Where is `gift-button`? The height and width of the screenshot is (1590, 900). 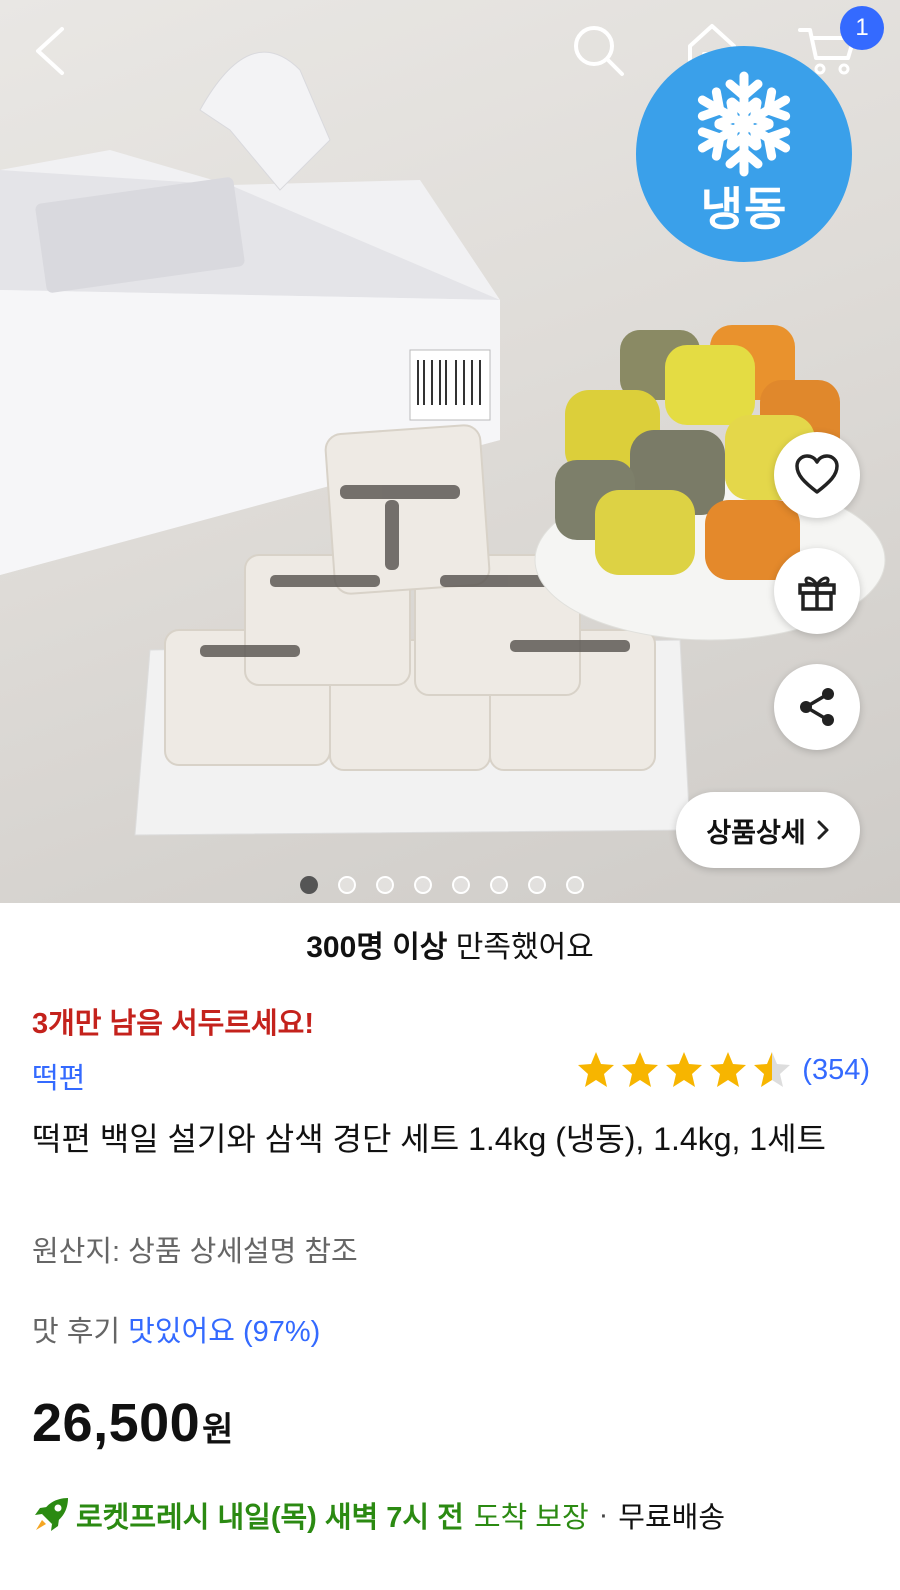
gift-button is located at coordinates (817, 591).